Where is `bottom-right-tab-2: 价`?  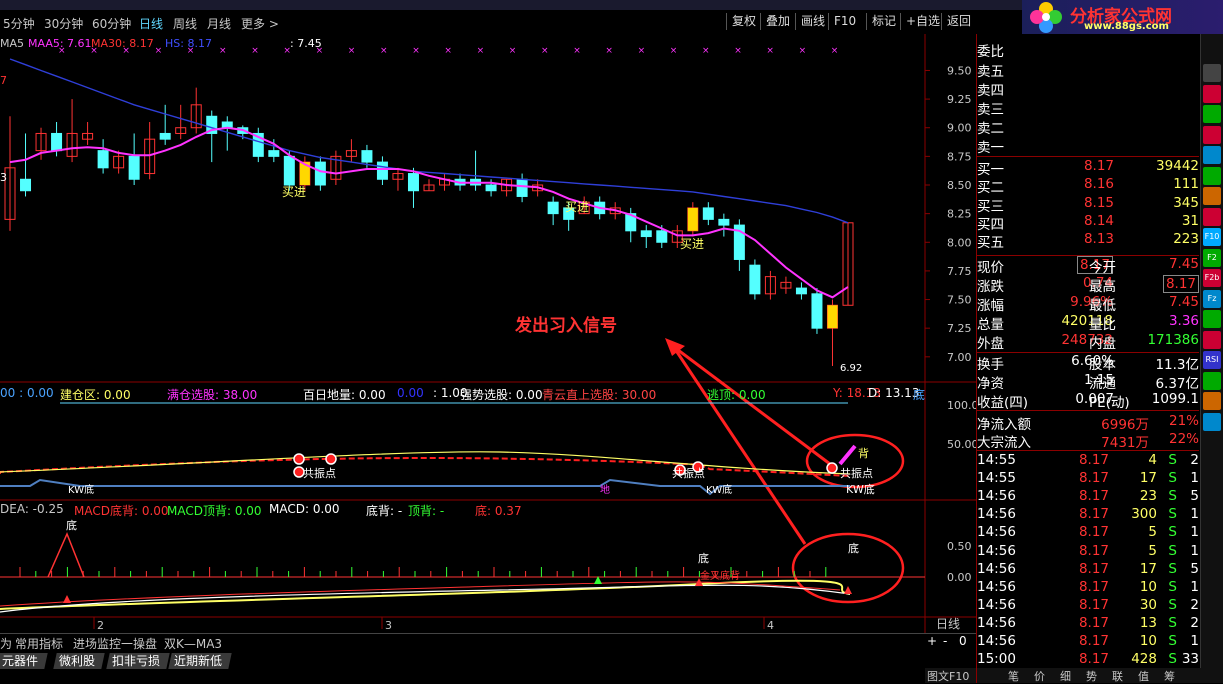 bottom-right-tab-2: 价 is located at coordinates (1039, 676).